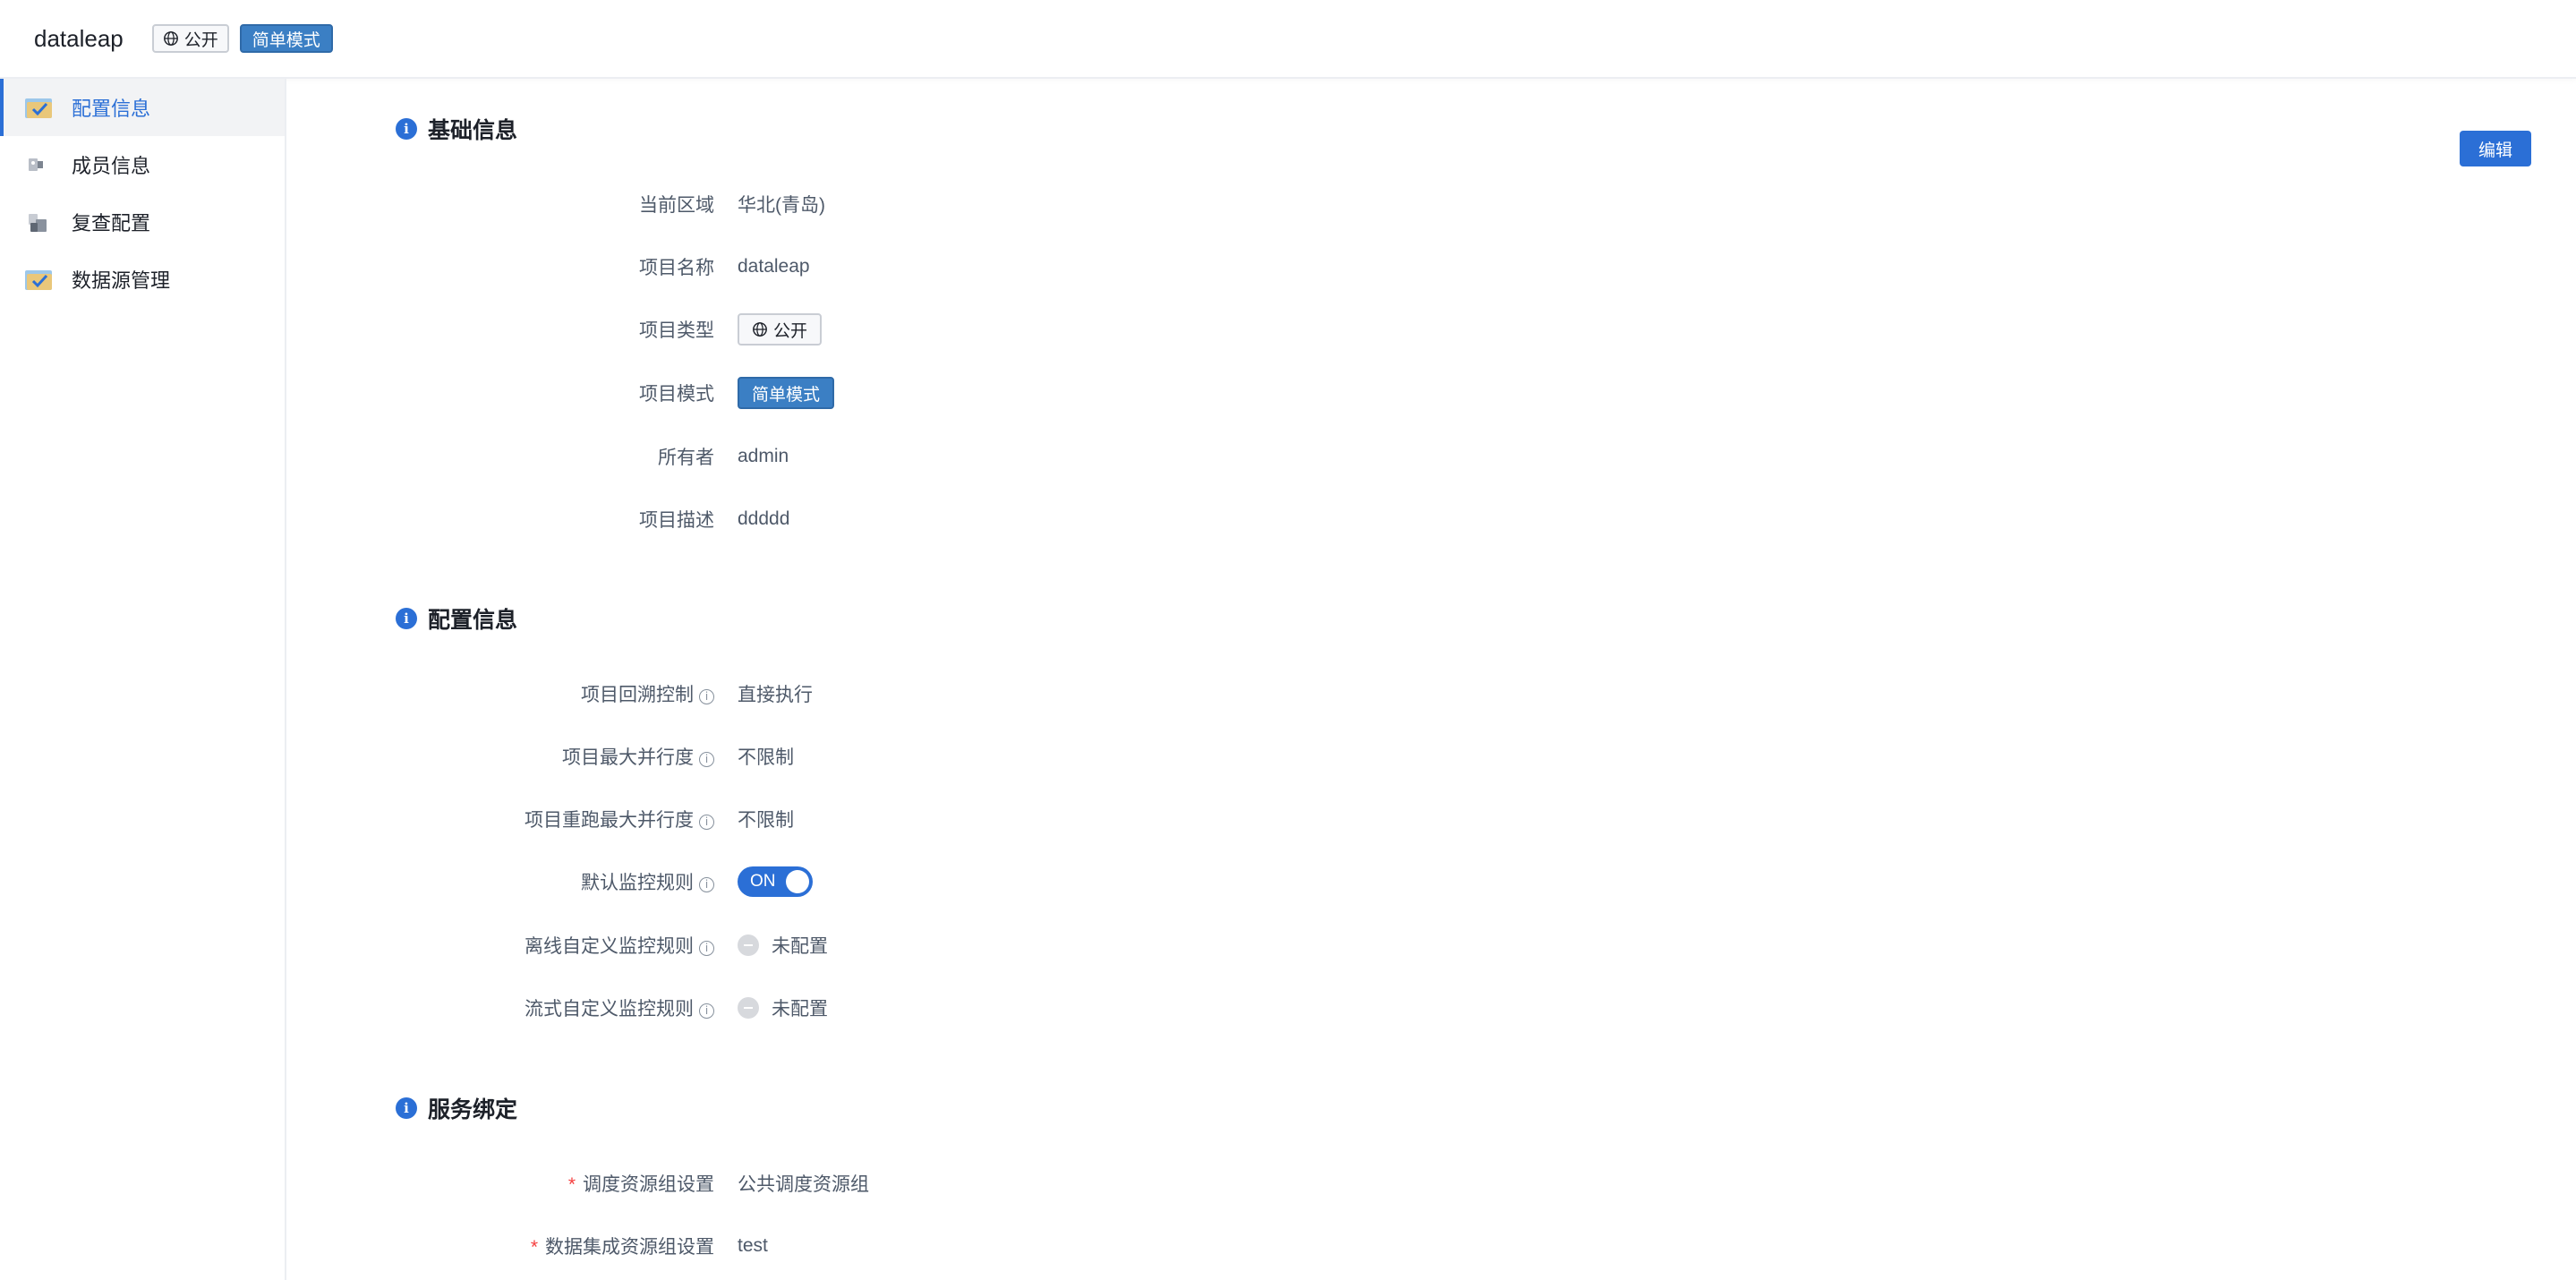 This screenshot has width=2576, height=1280. I want to click on row-offline: 离线自定义监控规则 i 未配置, so click(914, 945).